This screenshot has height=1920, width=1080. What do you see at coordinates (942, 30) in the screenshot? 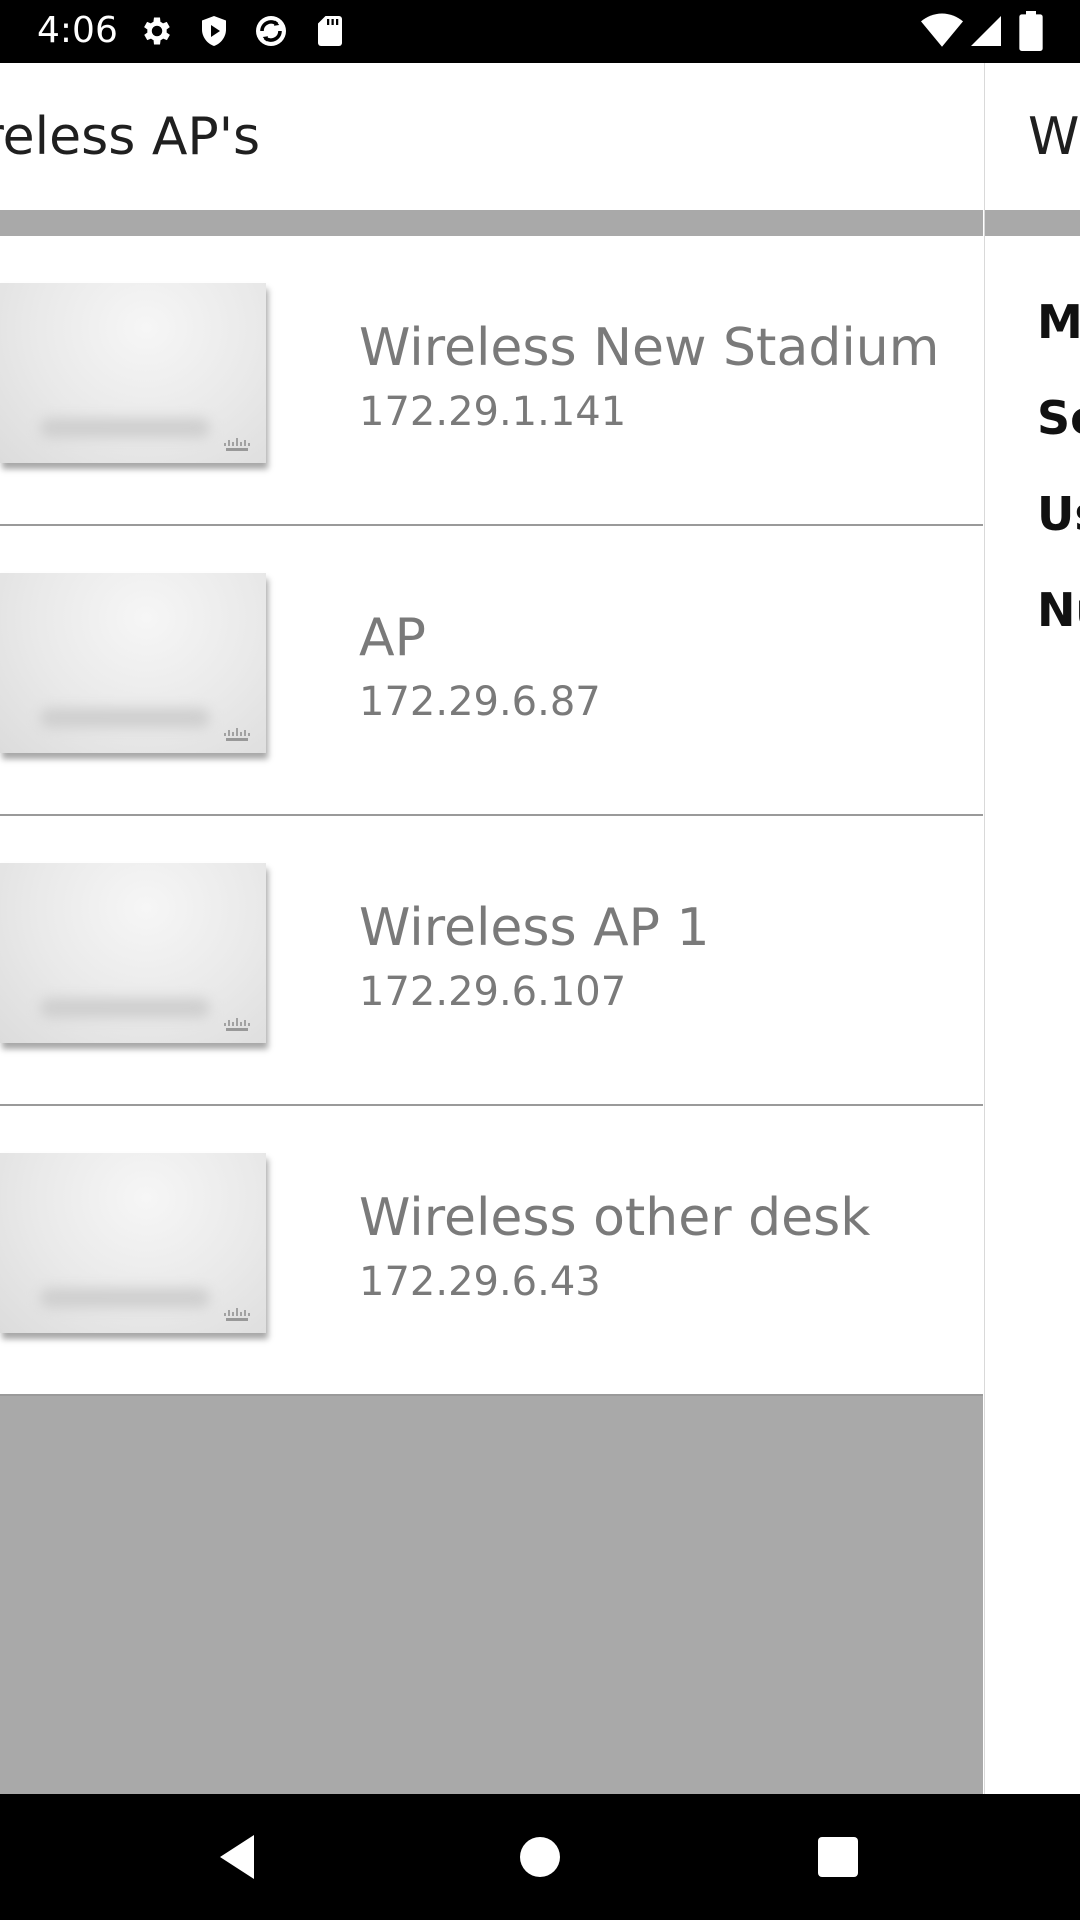
I see `wifi-icon` at bounding box center [942, 30].